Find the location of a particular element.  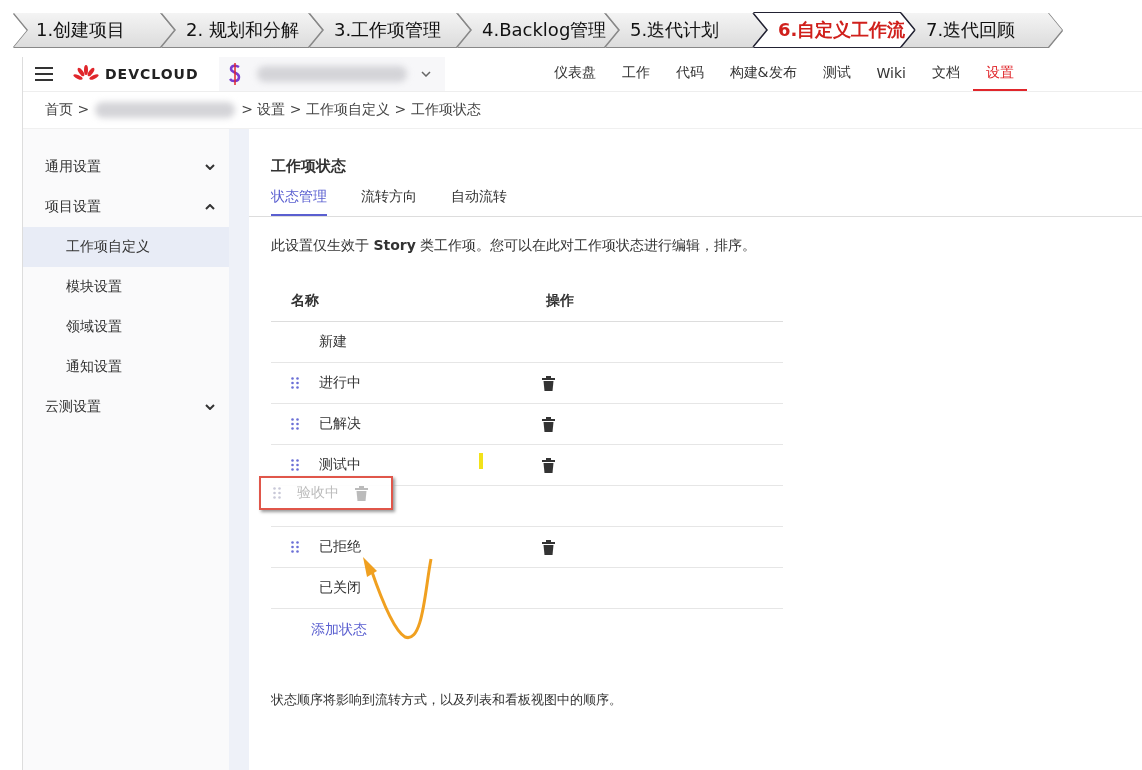

status-name: 验收中 is located at coordinates (318, 493).